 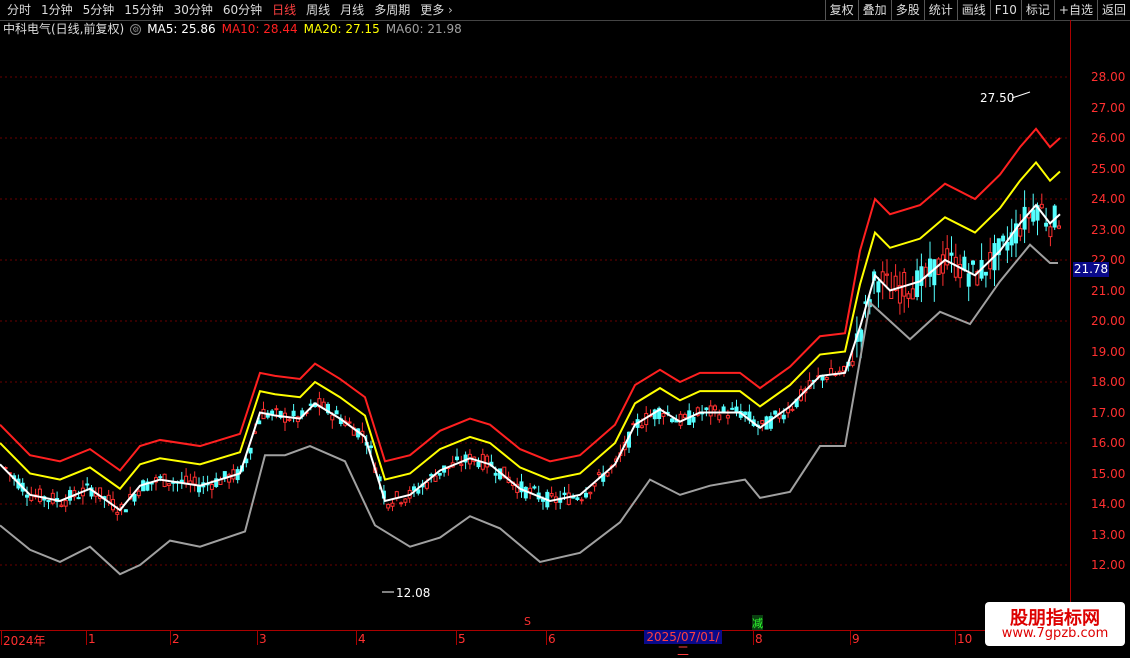 I want to click on period-tabs: 分时 1分钟 5分钟 15分钟 30分钟 60分钟 日线 周线 月线 多周期 更多, so click(x=230, y=10).